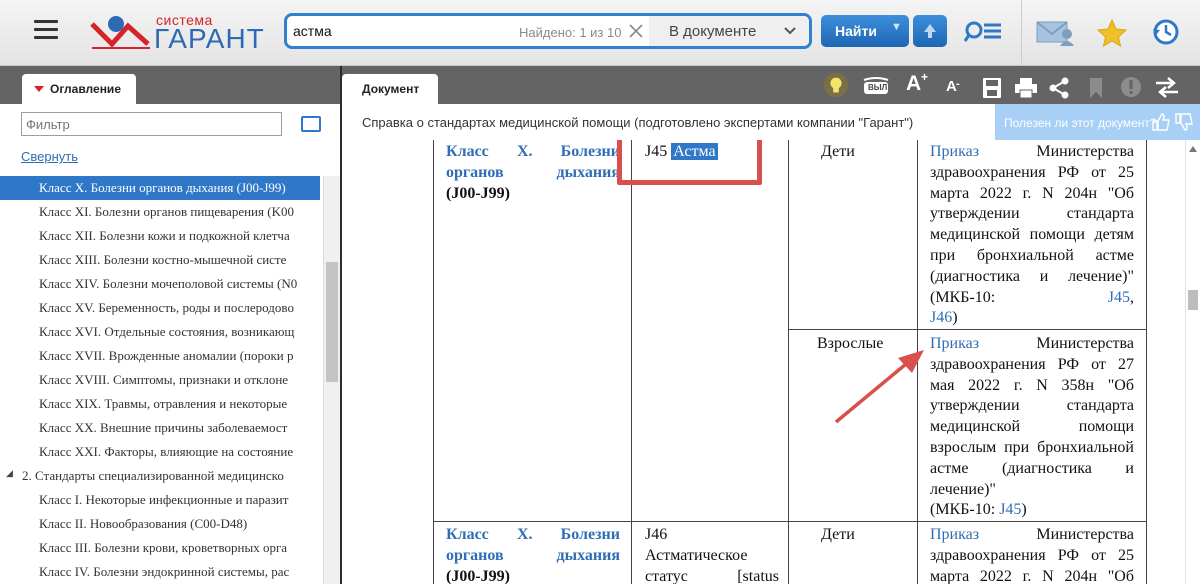  Describe the element at coordinates (941, 317) in the screenshot. I see `icd-code-link: J46` at that location.